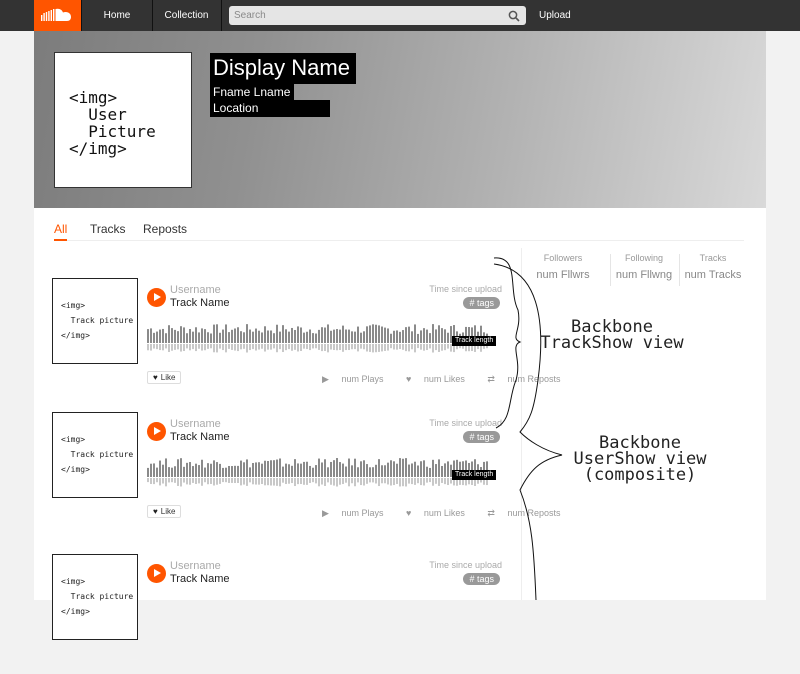 The width and height of the screenshot is (800, 674). Describe the element at coordinates (123, 120) in the screenshot. I see `user-picture: <img> User Picture </img>` at that location.